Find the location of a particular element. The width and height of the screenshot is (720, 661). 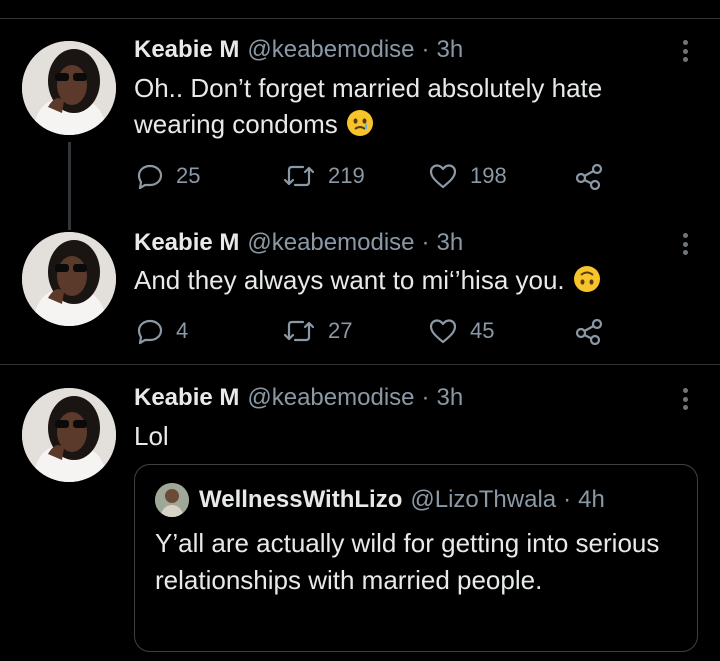

reply-button: 4 is located at coordinates (162, 331).